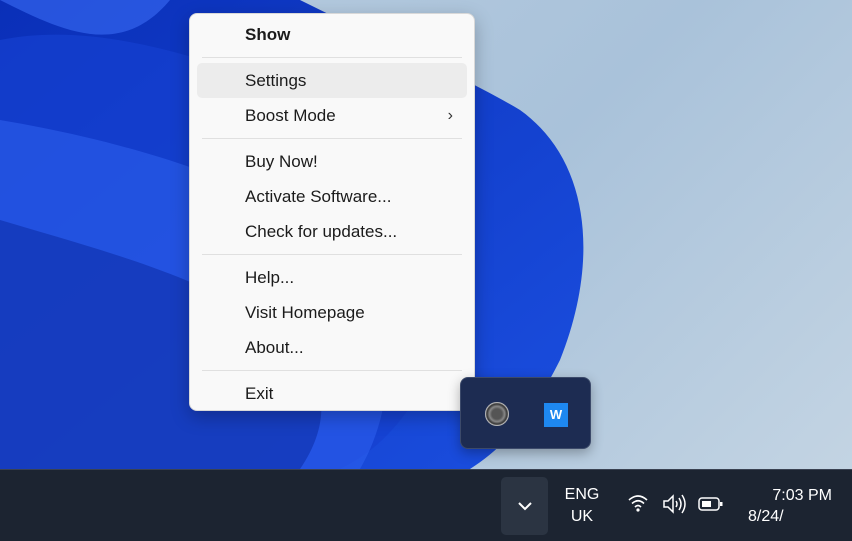 The width and height of the screenshot is (852, 541). What do you see at coordinates (675, 504) in the screenshot?
I see `volume-icon` at bounding box center [675, 504].